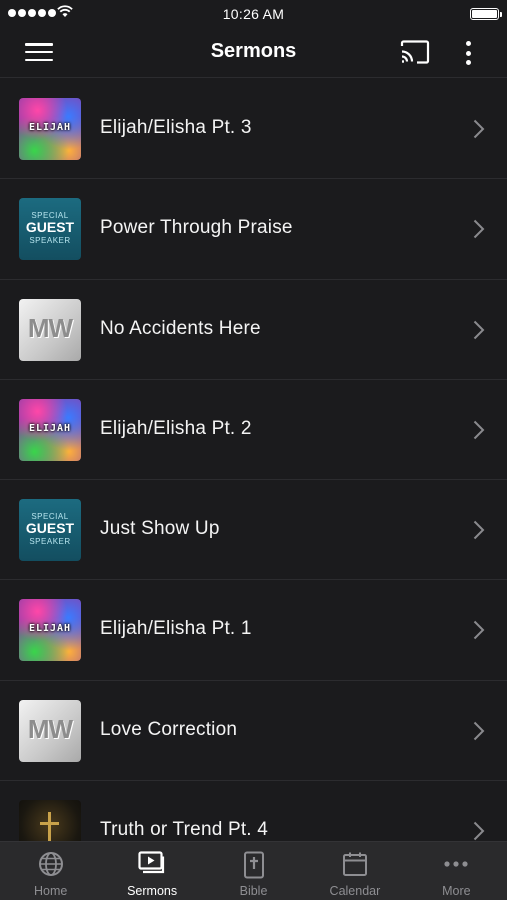 This screenshot has width=507, height=900. Describe the element at coordinates (456, 891) in the screenshot. I see `tab-label: More` at that location.